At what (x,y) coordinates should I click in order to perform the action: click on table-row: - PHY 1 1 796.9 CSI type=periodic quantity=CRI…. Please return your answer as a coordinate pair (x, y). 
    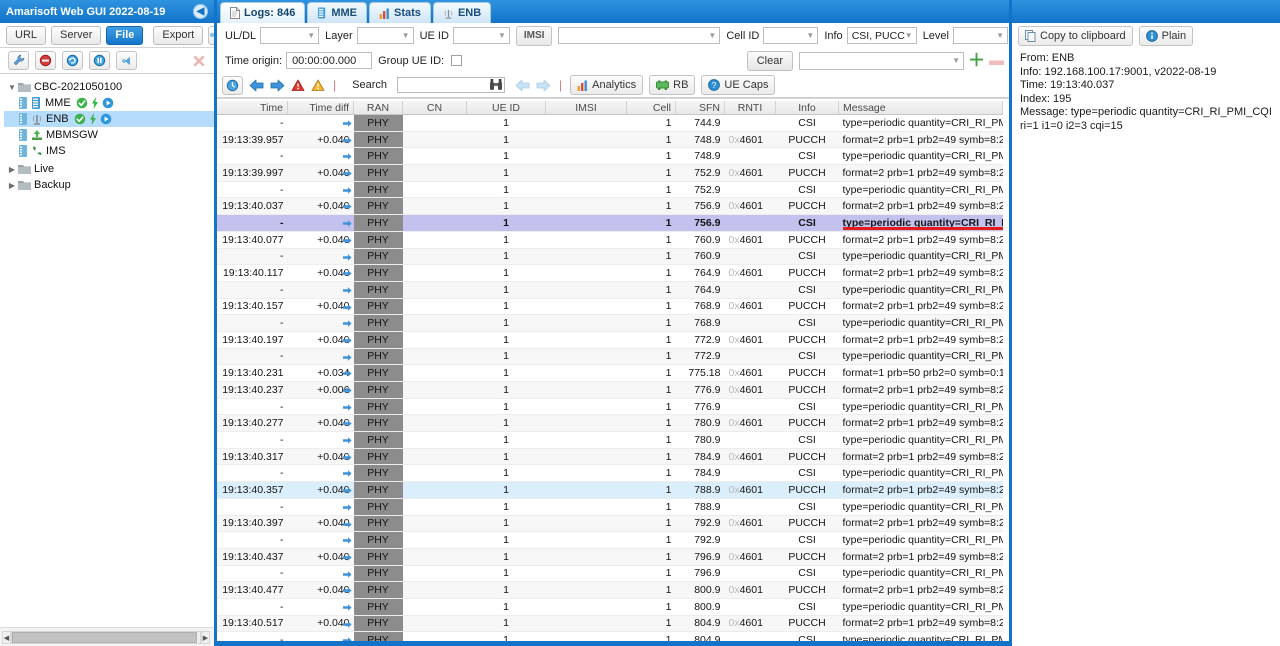
    Looking at the image, I should click on (610, 574).